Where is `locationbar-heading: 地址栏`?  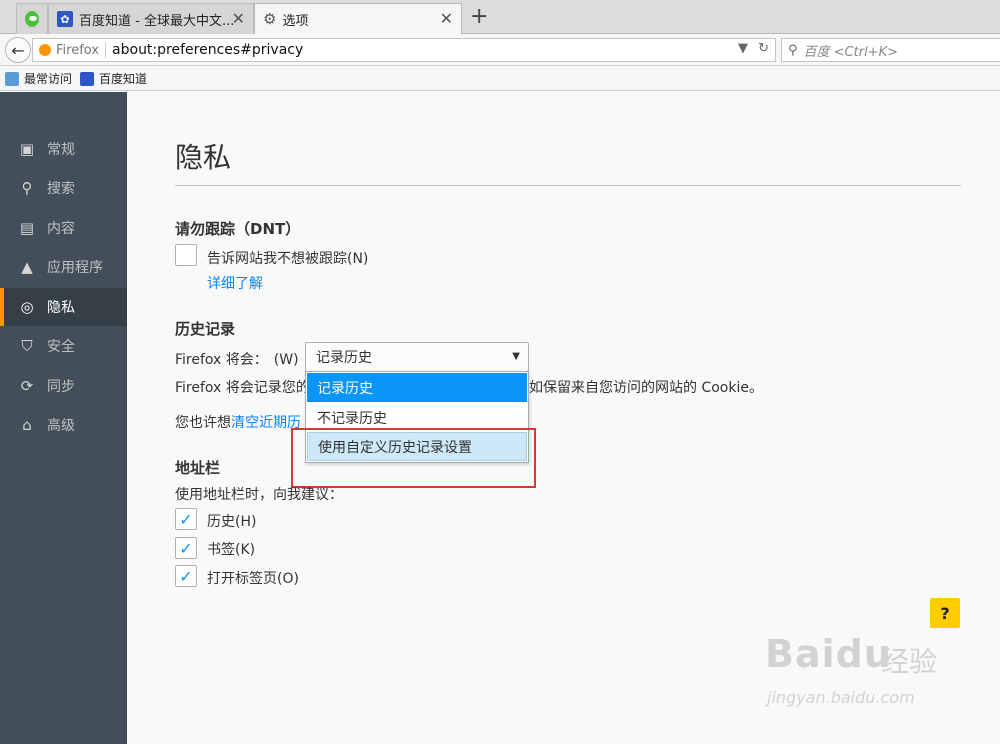 locationbar-heading: 地址栏 is located at coordinates (198, 468).